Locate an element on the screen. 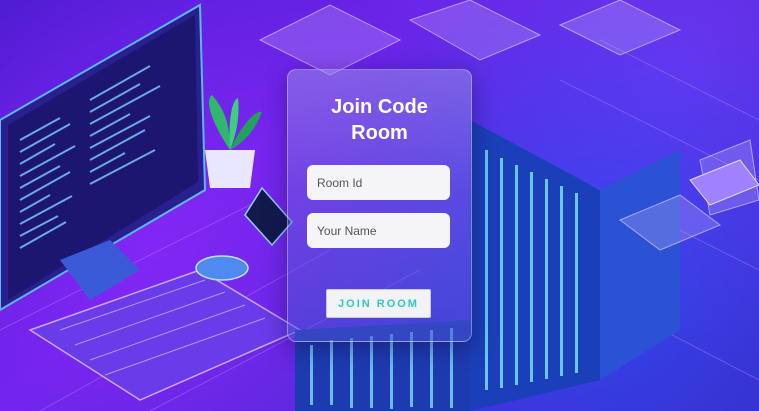  room-id-input is located at coordinates (378, 182).